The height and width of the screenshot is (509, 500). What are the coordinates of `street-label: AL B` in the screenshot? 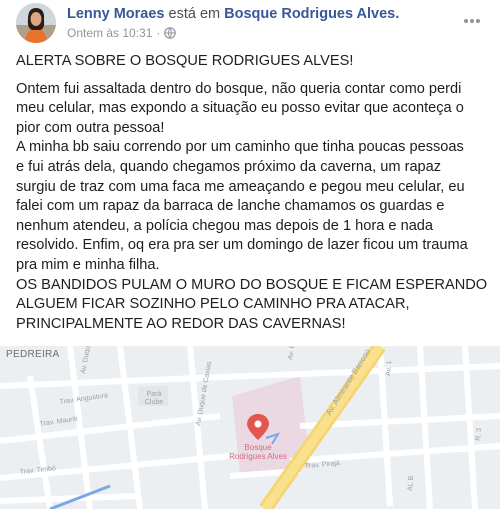 It's located at (411, 483).